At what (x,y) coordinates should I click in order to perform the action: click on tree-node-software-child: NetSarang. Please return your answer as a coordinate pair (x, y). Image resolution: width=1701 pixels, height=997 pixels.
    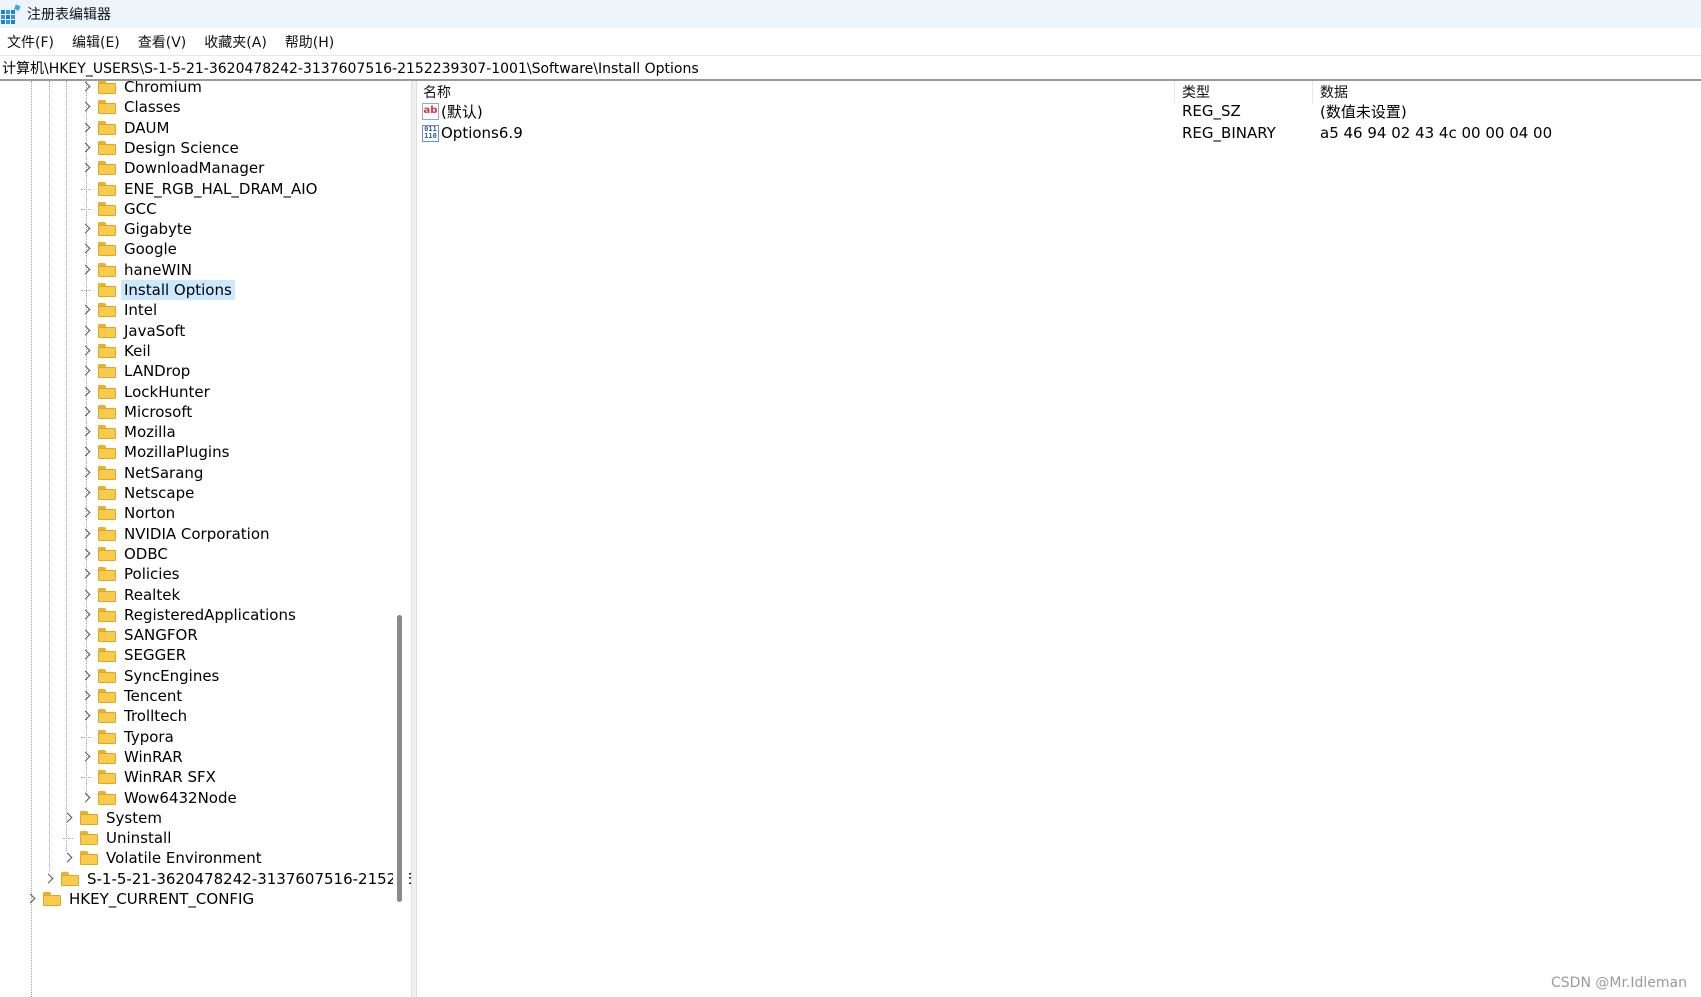
    Looking at the image, I should click on (142, 473).